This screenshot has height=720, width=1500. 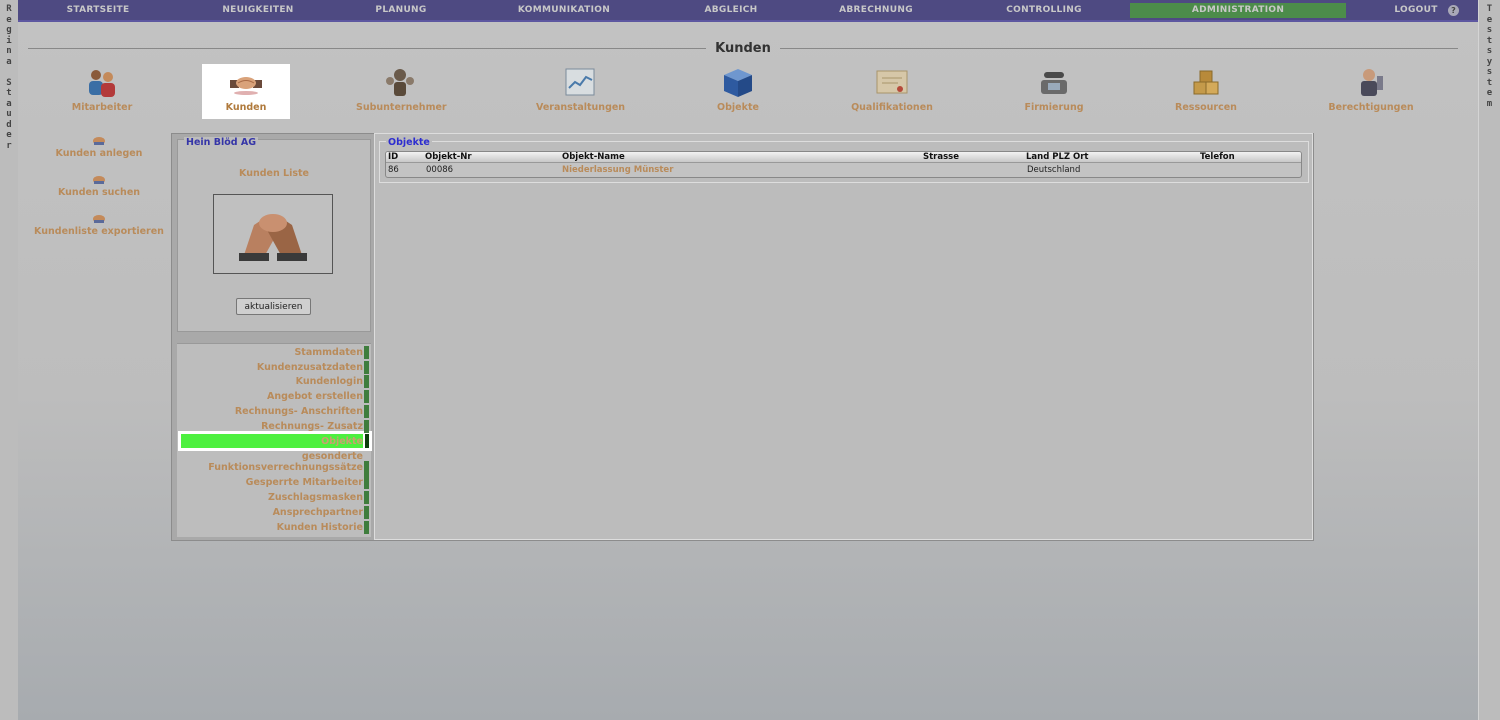 I want to click on system-name-strip: Testsystem, so click(x=1489, y=360).